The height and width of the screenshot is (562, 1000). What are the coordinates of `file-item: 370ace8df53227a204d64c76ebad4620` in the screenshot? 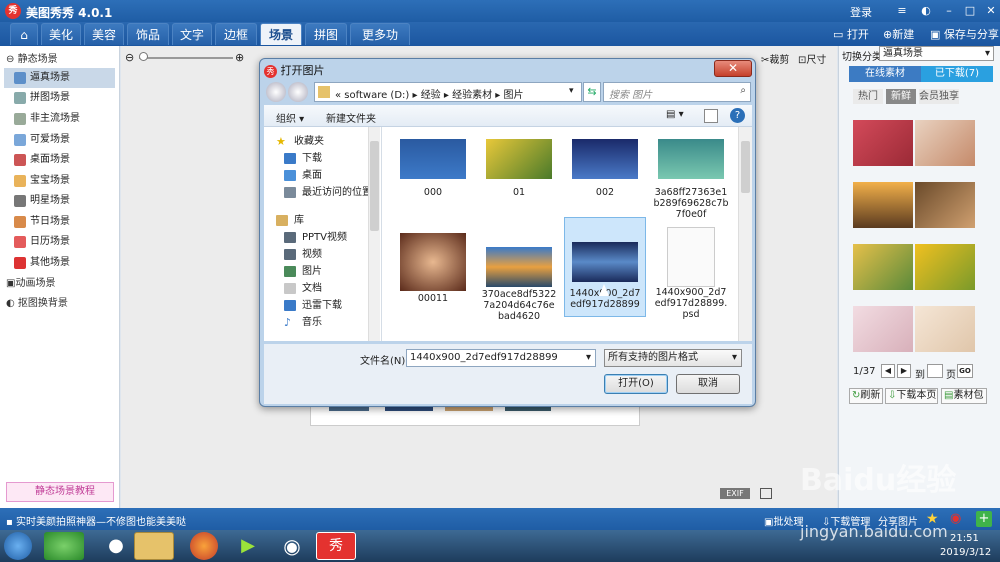 It's located at (519, 279).